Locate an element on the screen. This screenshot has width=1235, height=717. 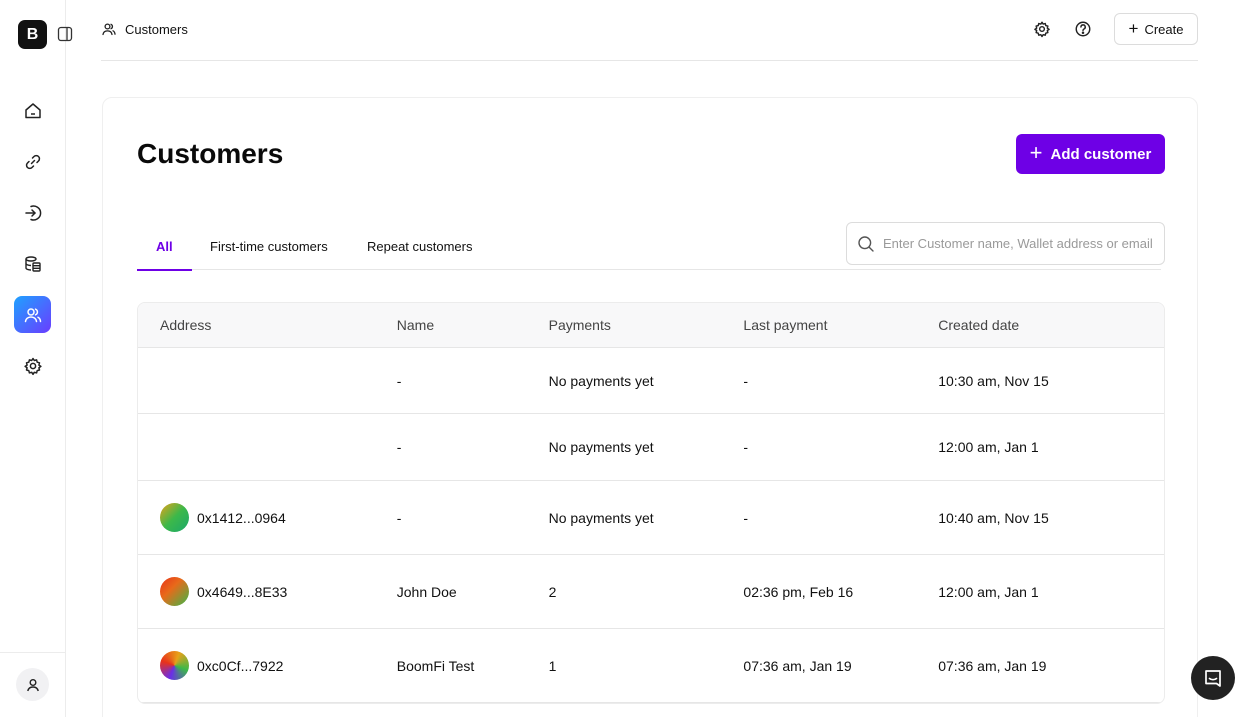
sidebar-collapse-icon is located at coordinates (65, 34).